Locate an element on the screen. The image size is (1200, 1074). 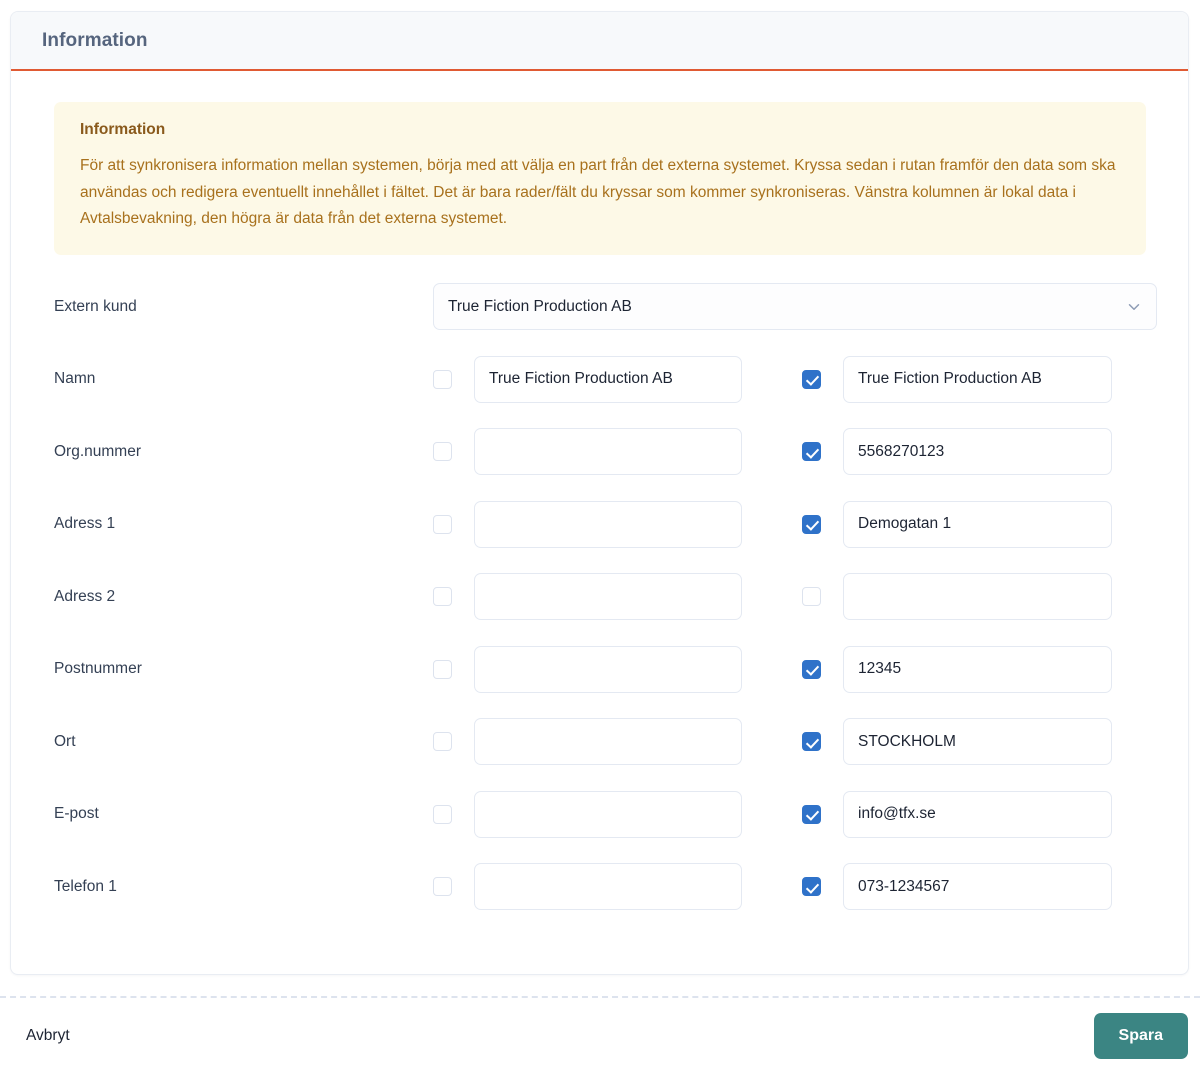
row-label-postnummer: Postnummer is located at coordinates (98, 669).